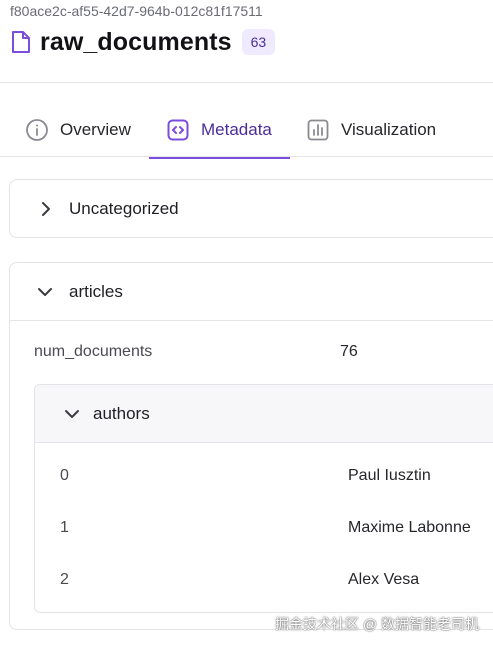  What do you see at coordinates (121, 413) in the screenshot?
I see `authors-label: authors` at bounding box center [121, 413].